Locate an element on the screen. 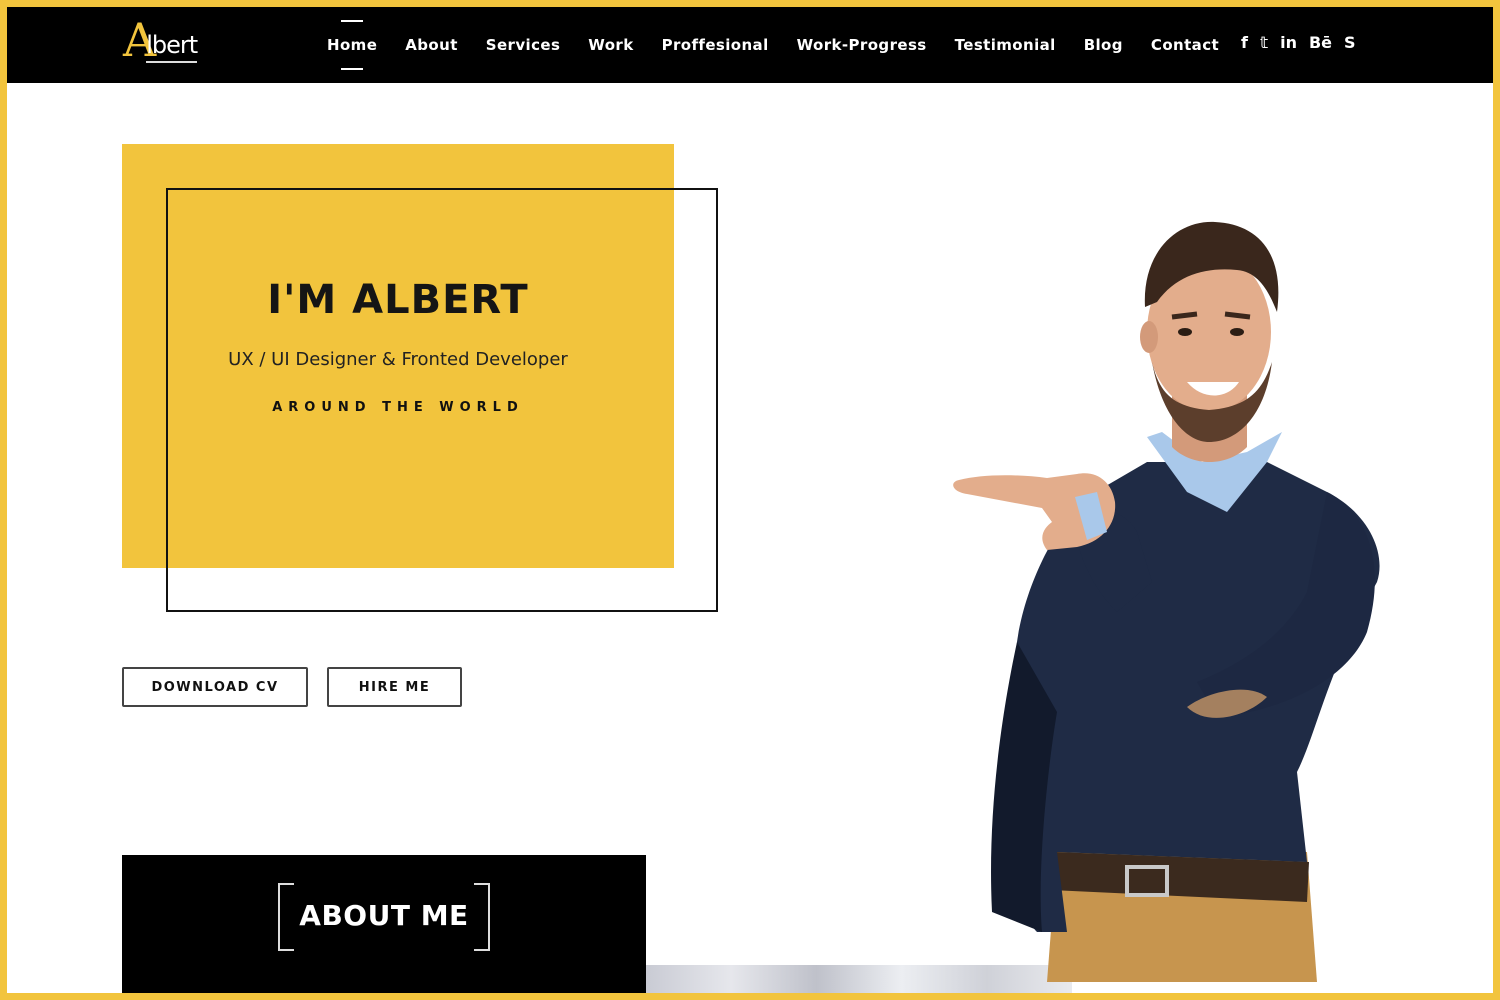 The height and width of the screenshot is (1000, 1500). nav-blog: Blog is located at coordinates (1103, 45).